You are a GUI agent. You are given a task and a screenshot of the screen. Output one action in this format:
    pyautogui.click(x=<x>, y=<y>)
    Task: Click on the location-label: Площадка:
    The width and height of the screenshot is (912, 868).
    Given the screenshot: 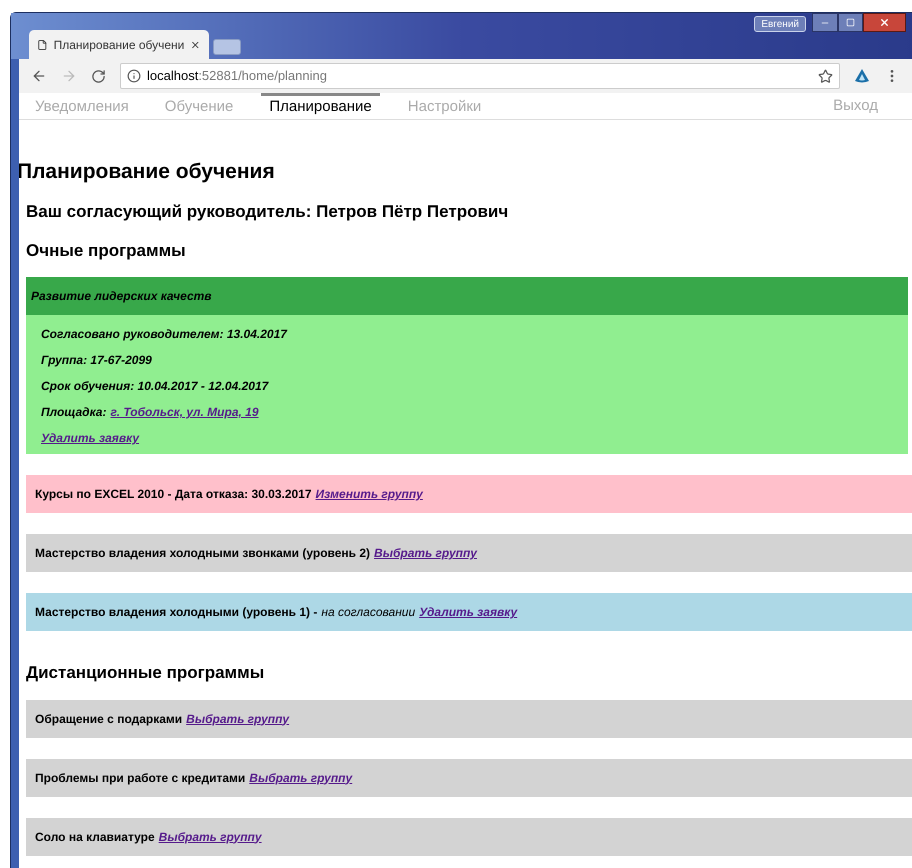 What is the action you would take?
    pyautogui.click(x=73, y=412)
    